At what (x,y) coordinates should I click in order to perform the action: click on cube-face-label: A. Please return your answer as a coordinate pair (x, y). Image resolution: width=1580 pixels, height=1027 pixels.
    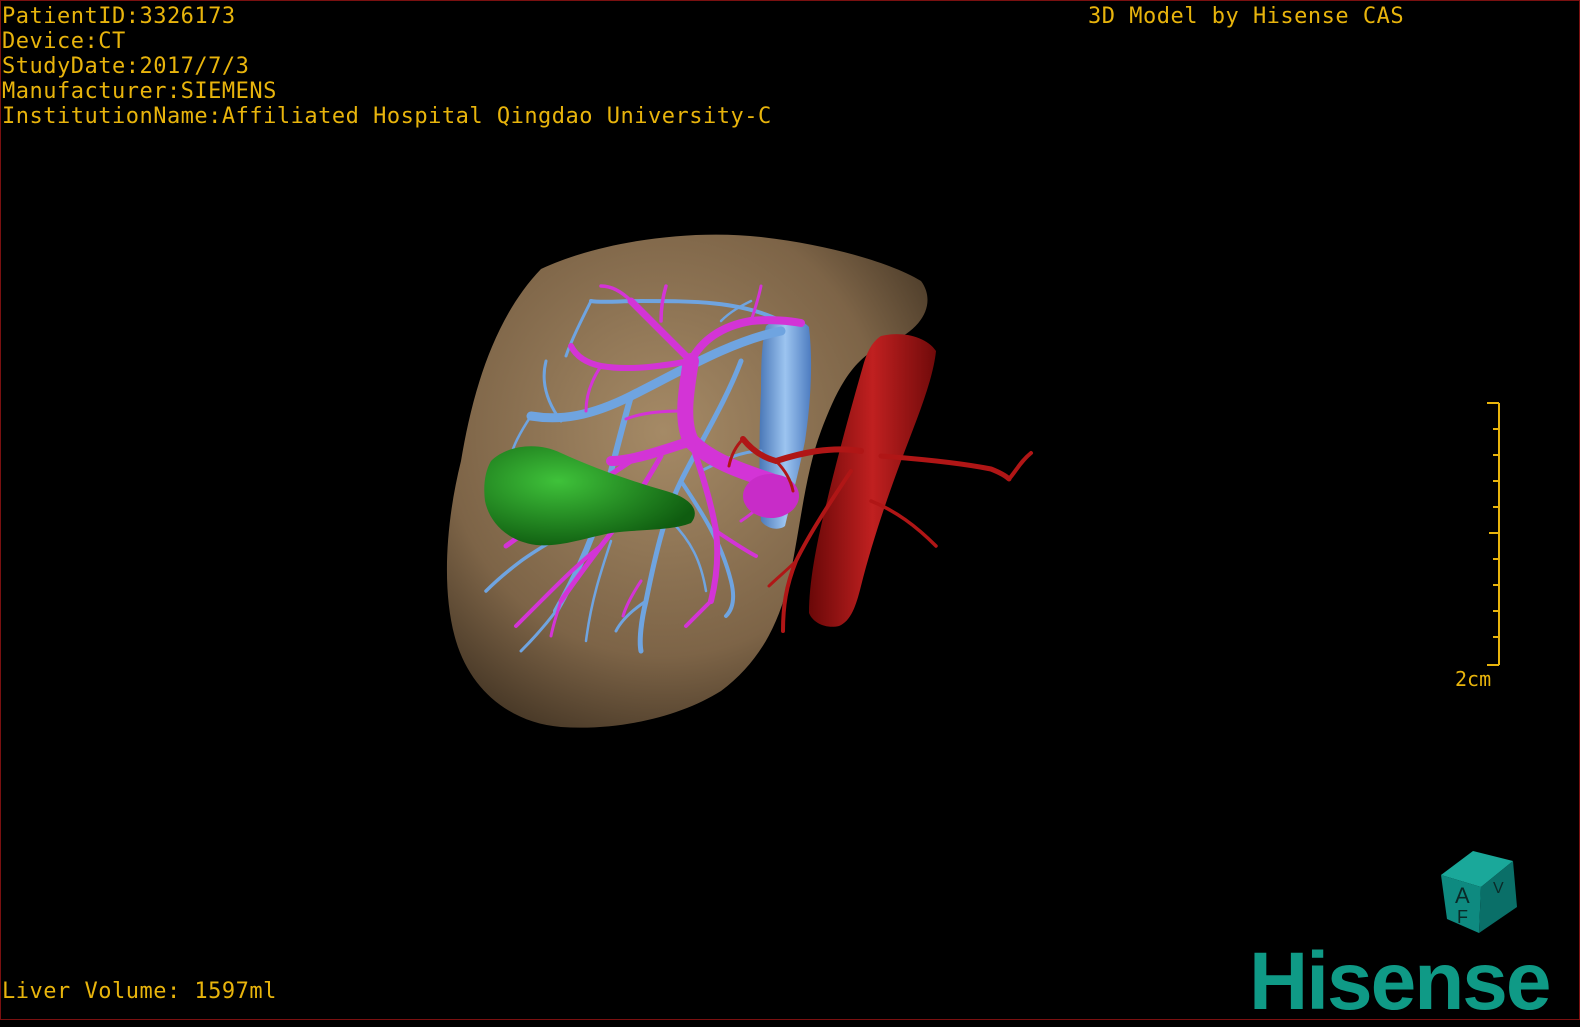
    Looking at the image, I should click on (1462, 895).